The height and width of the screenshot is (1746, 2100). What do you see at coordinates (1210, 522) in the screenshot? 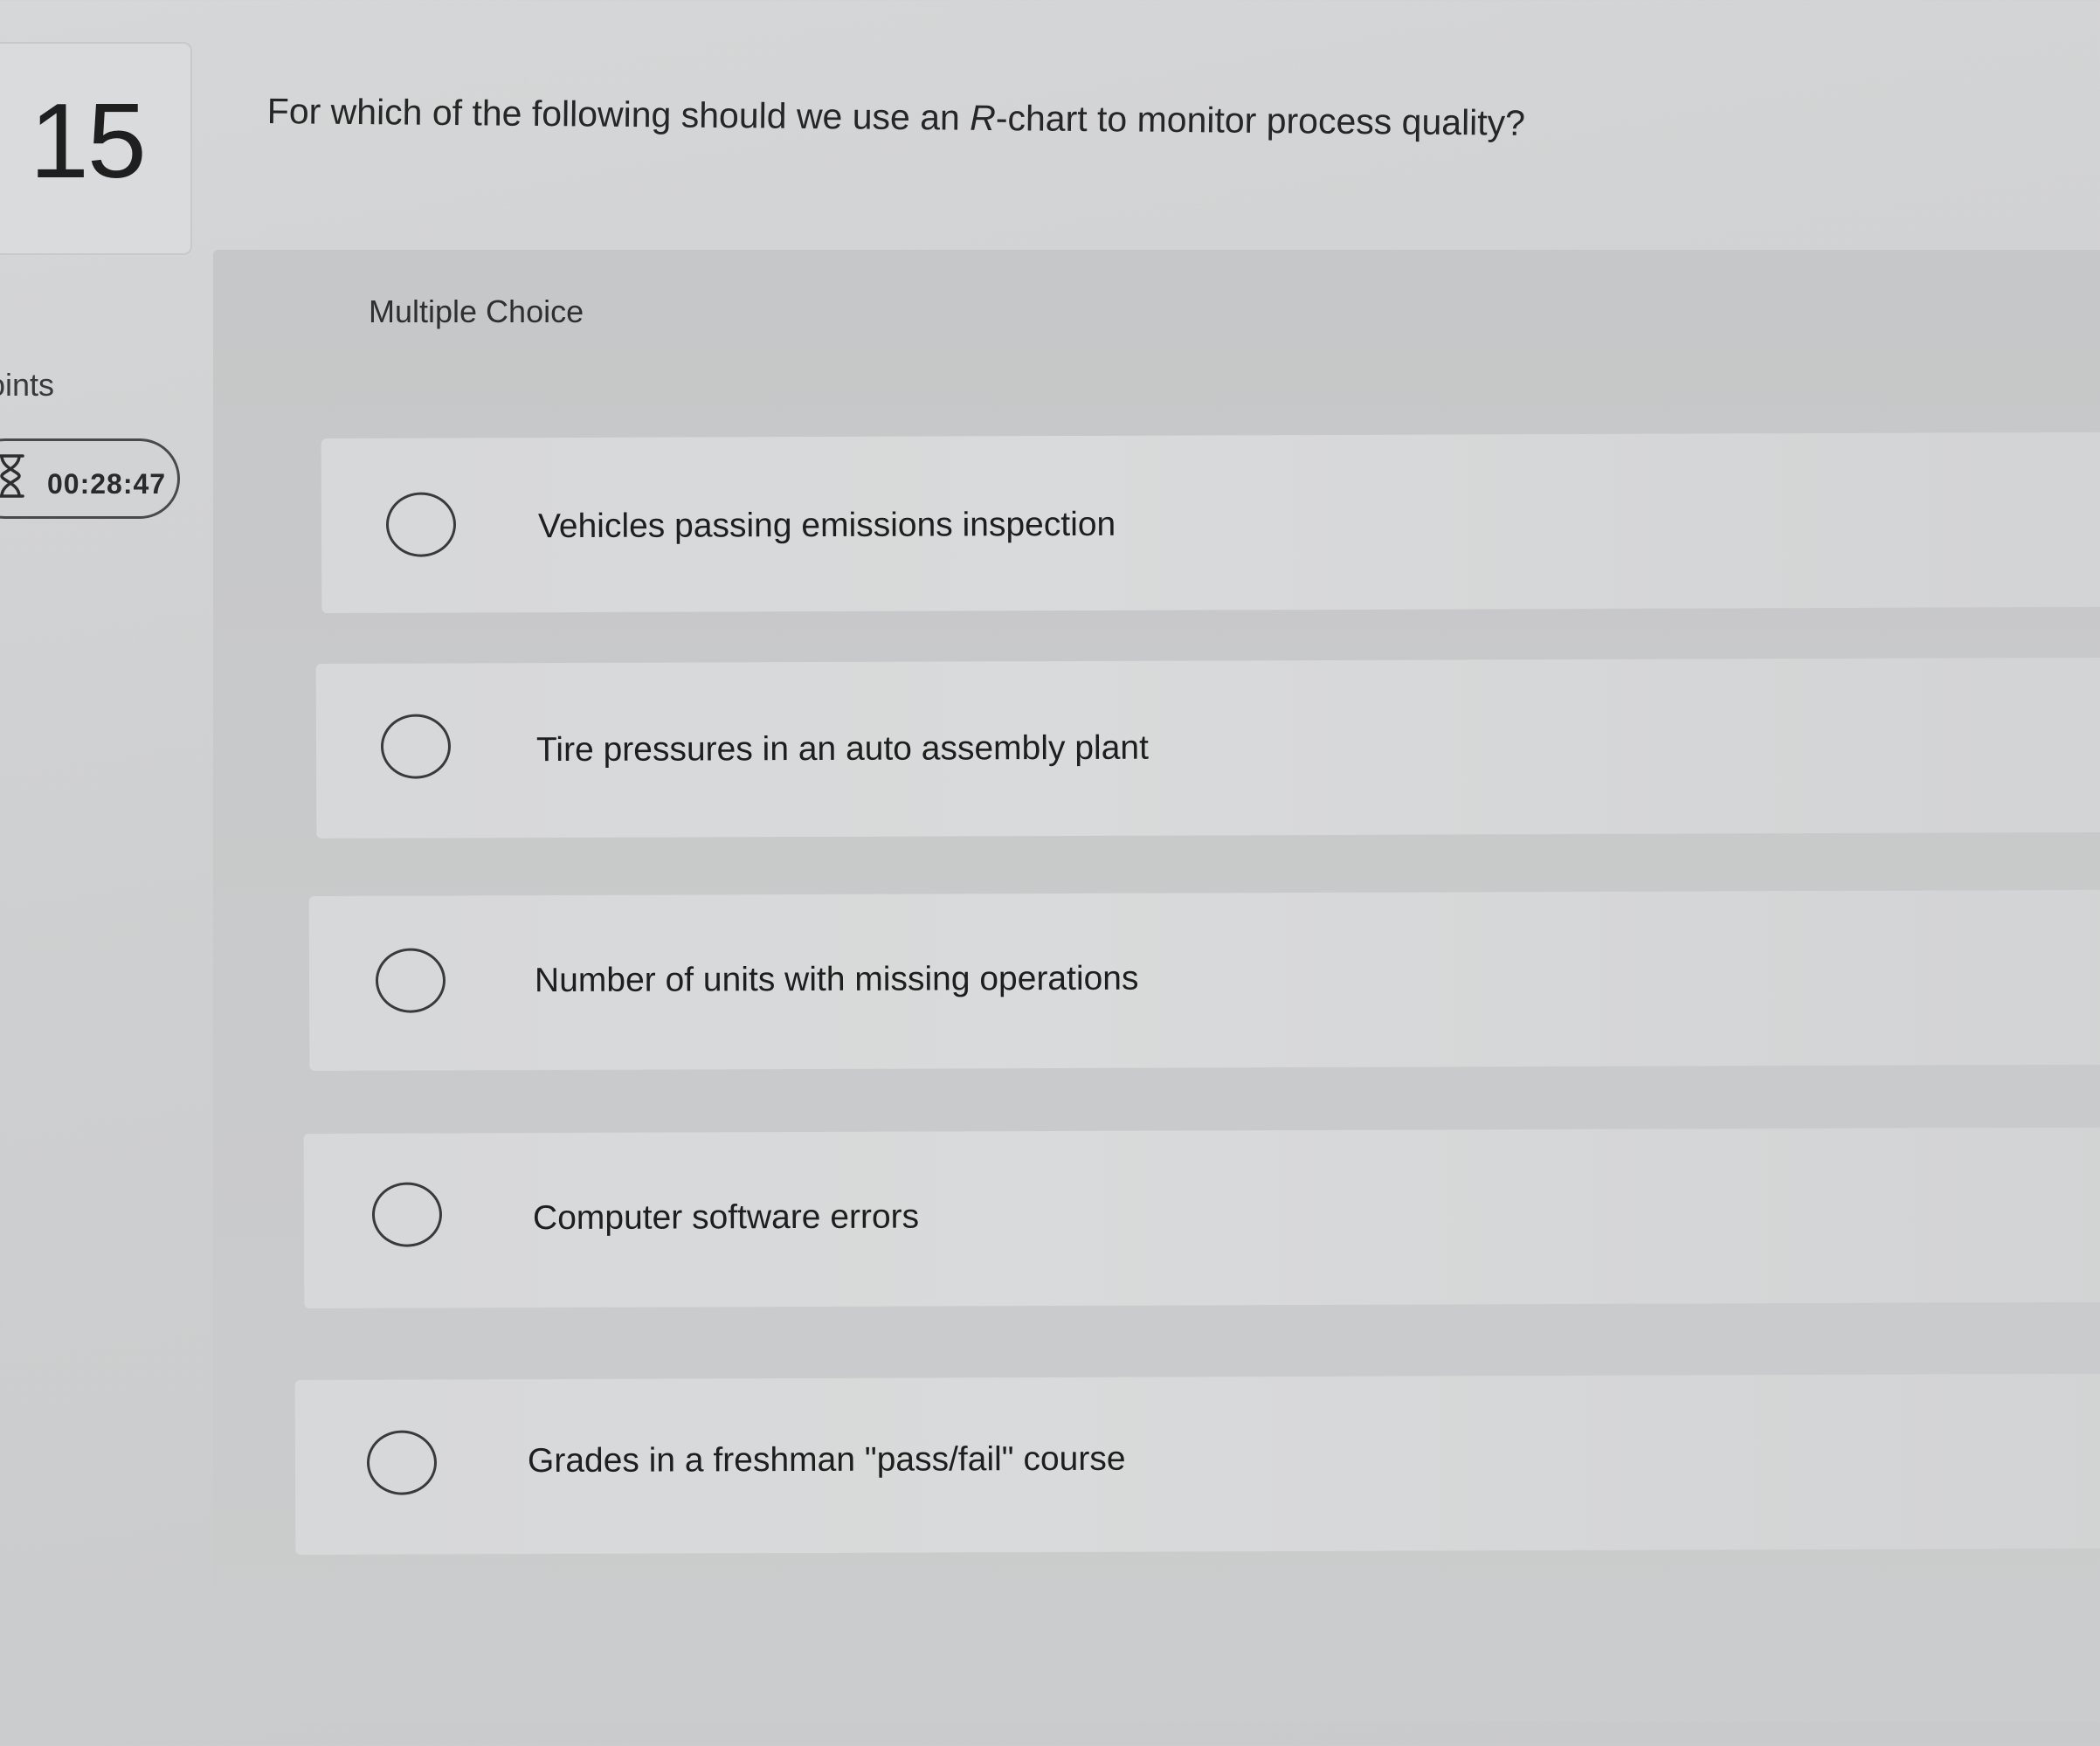
I see `answer-option-1: Vehicles passing emissions inspection` at bounding box center [1210, 522].